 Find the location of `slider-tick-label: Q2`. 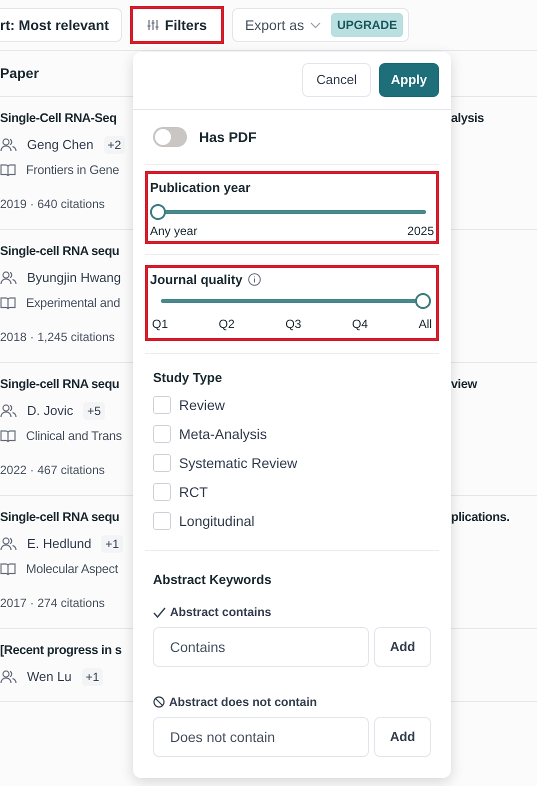

slider-tick-label: Q2 is located at coordinates (226, 324).